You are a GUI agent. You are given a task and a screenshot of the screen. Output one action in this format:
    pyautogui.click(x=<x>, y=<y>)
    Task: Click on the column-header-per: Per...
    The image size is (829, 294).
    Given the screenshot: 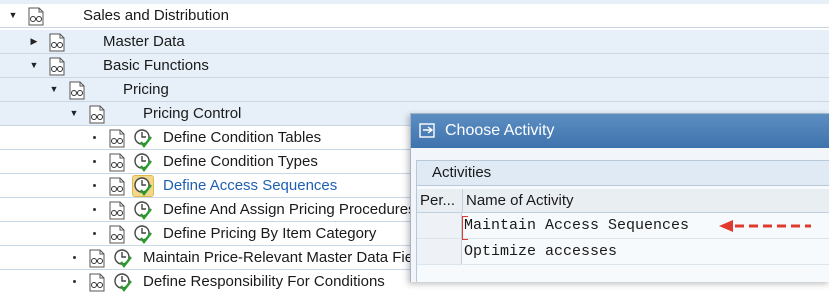 What is the action you would take?
    pyautogui.click(x=440, y=201)
    